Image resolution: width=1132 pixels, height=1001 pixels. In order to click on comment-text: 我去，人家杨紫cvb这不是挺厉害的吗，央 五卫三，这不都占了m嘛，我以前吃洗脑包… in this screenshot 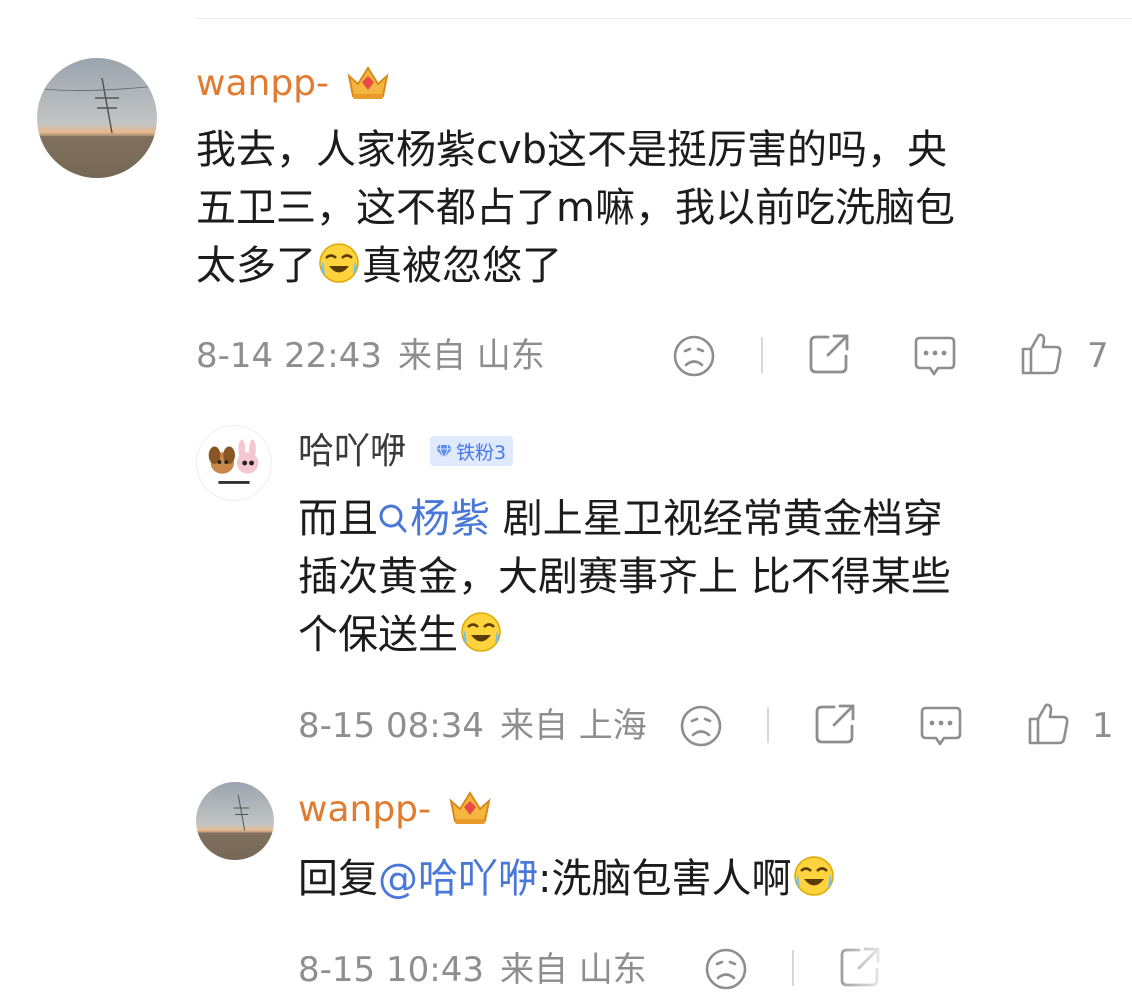, I will do `click(575, 208)`.